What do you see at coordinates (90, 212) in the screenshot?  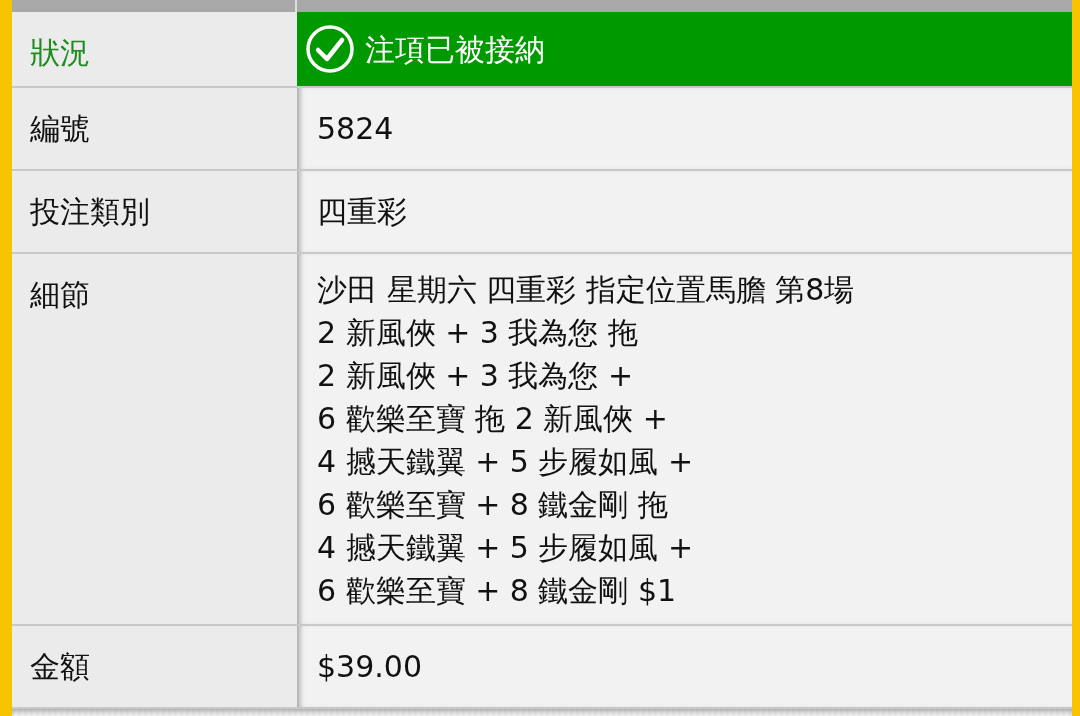 I see `field-label: 投注類別` at bounding box center [90, 212].